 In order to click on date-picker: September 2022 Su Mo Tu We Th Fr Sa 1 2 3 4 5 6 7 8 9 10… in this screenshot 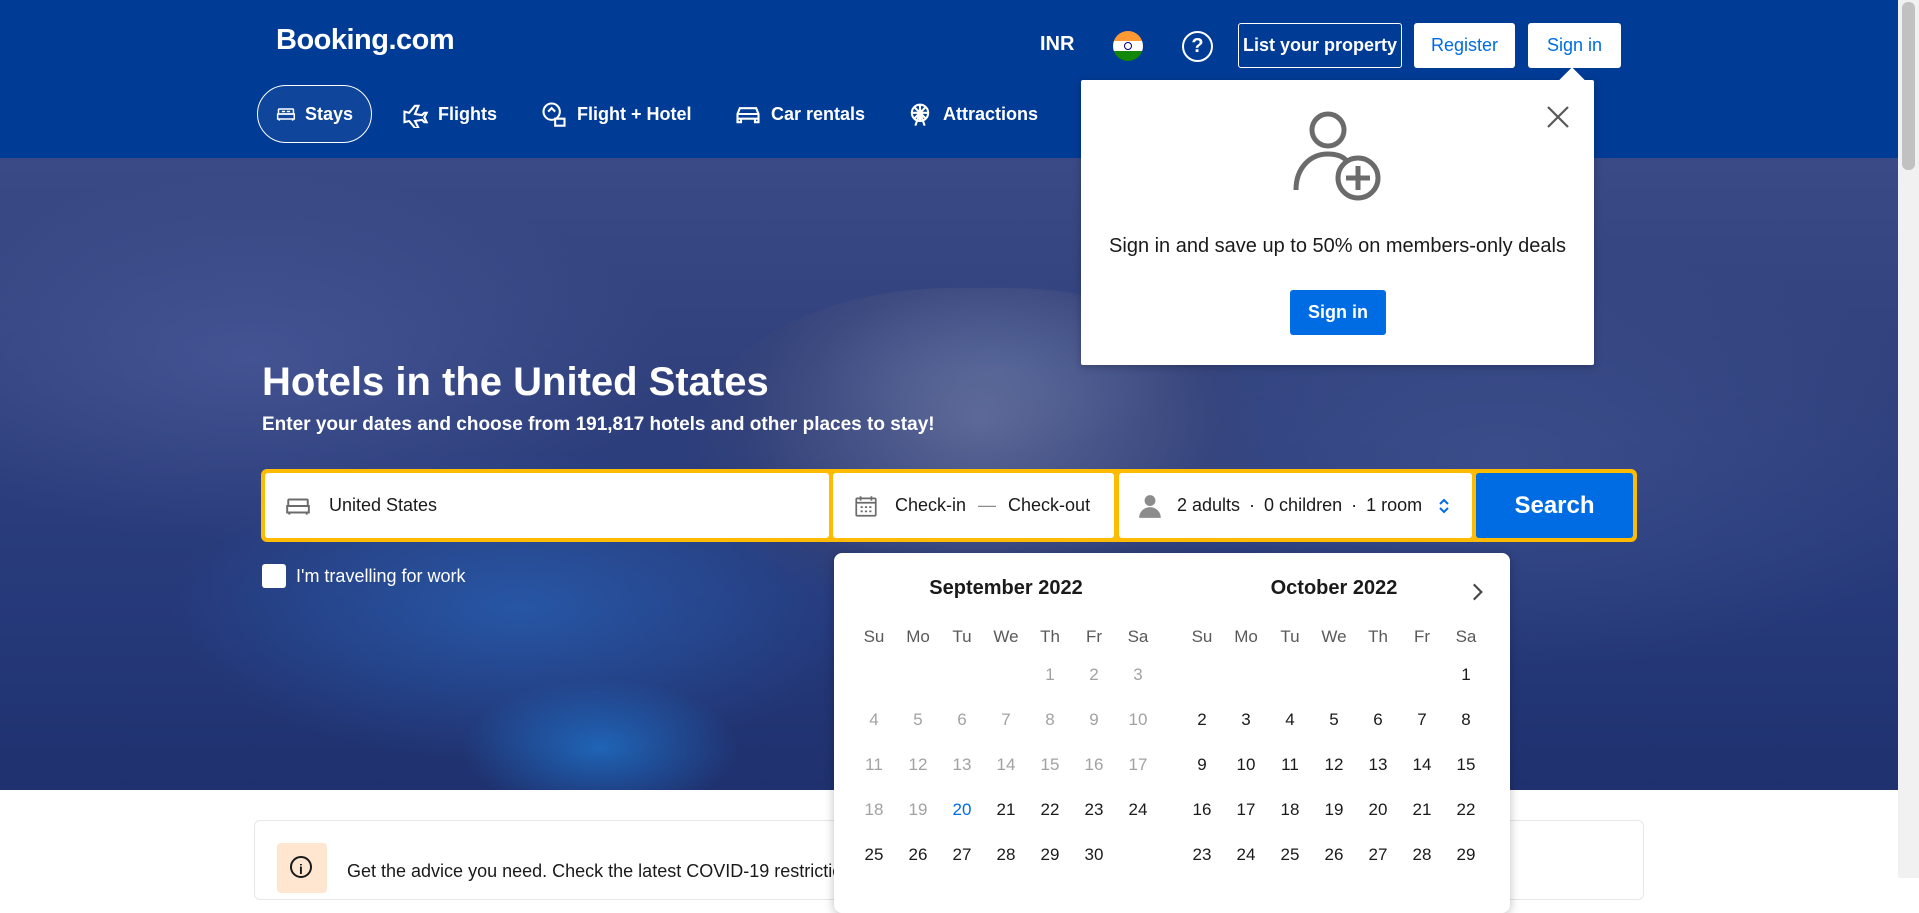, I will do `click(1172, 733)`.